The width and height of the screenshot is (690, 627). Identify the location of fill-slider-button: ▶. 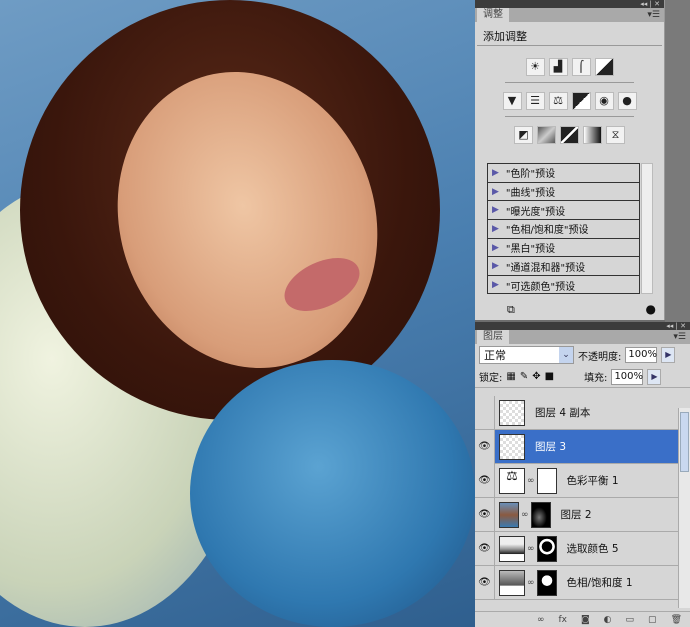
(654, 376).